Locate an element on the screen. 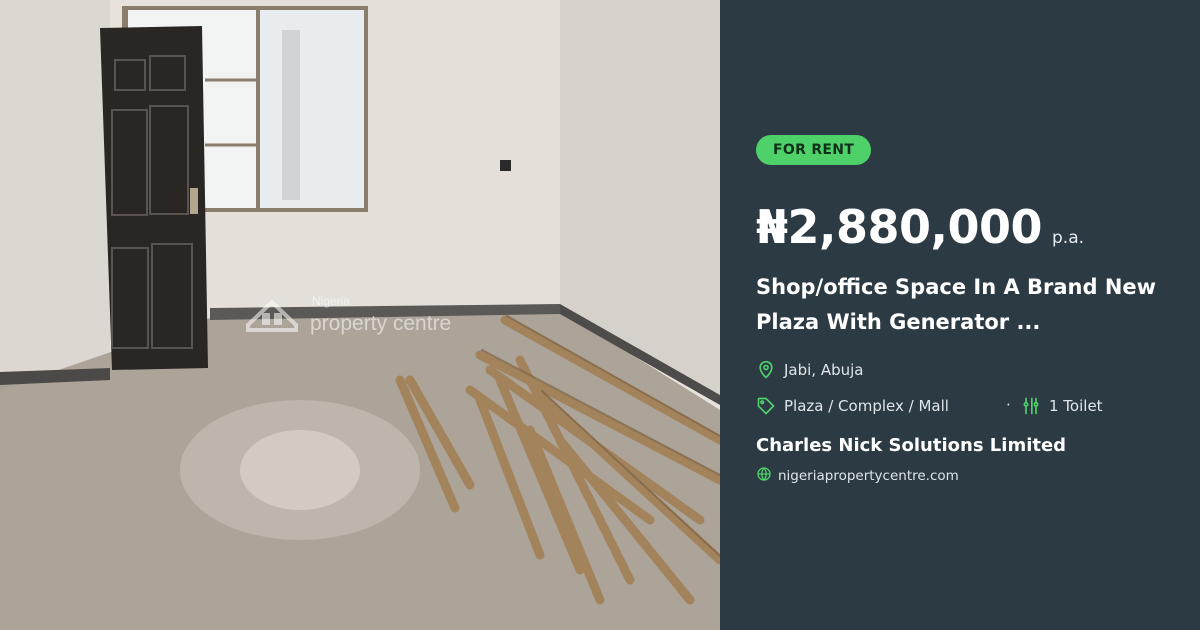 The height and width of the screenshot is (630, 1200). for-rent-badge: FOR RENT is located at coordinates (814, 150).